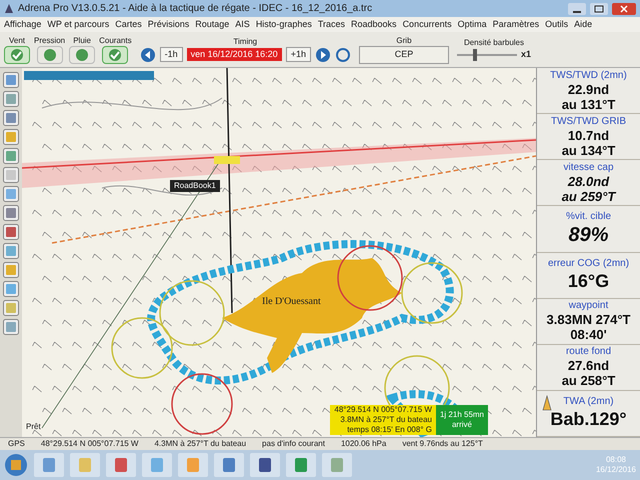  Describe the element at coordinates (472, 25) in the screenshot. I see `menu-item: Optima` at that location.